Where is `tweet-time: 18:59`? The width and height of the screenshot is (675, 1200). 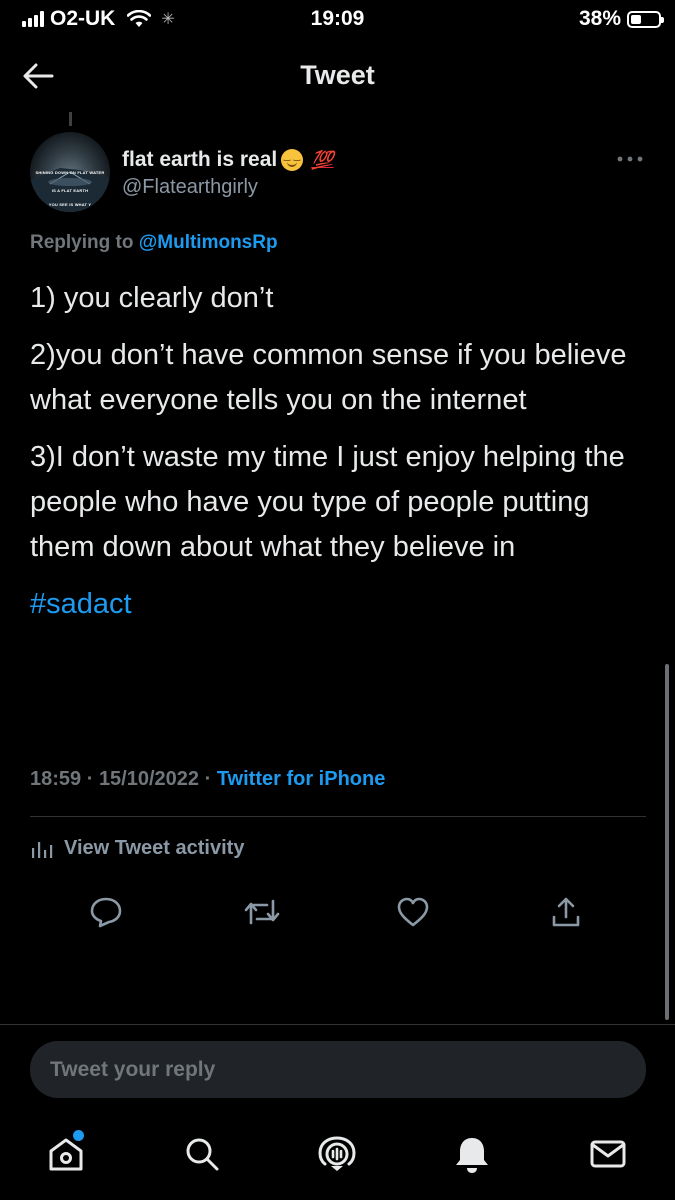
tweet-time: 18:59 is located at coordinates (56, 779).